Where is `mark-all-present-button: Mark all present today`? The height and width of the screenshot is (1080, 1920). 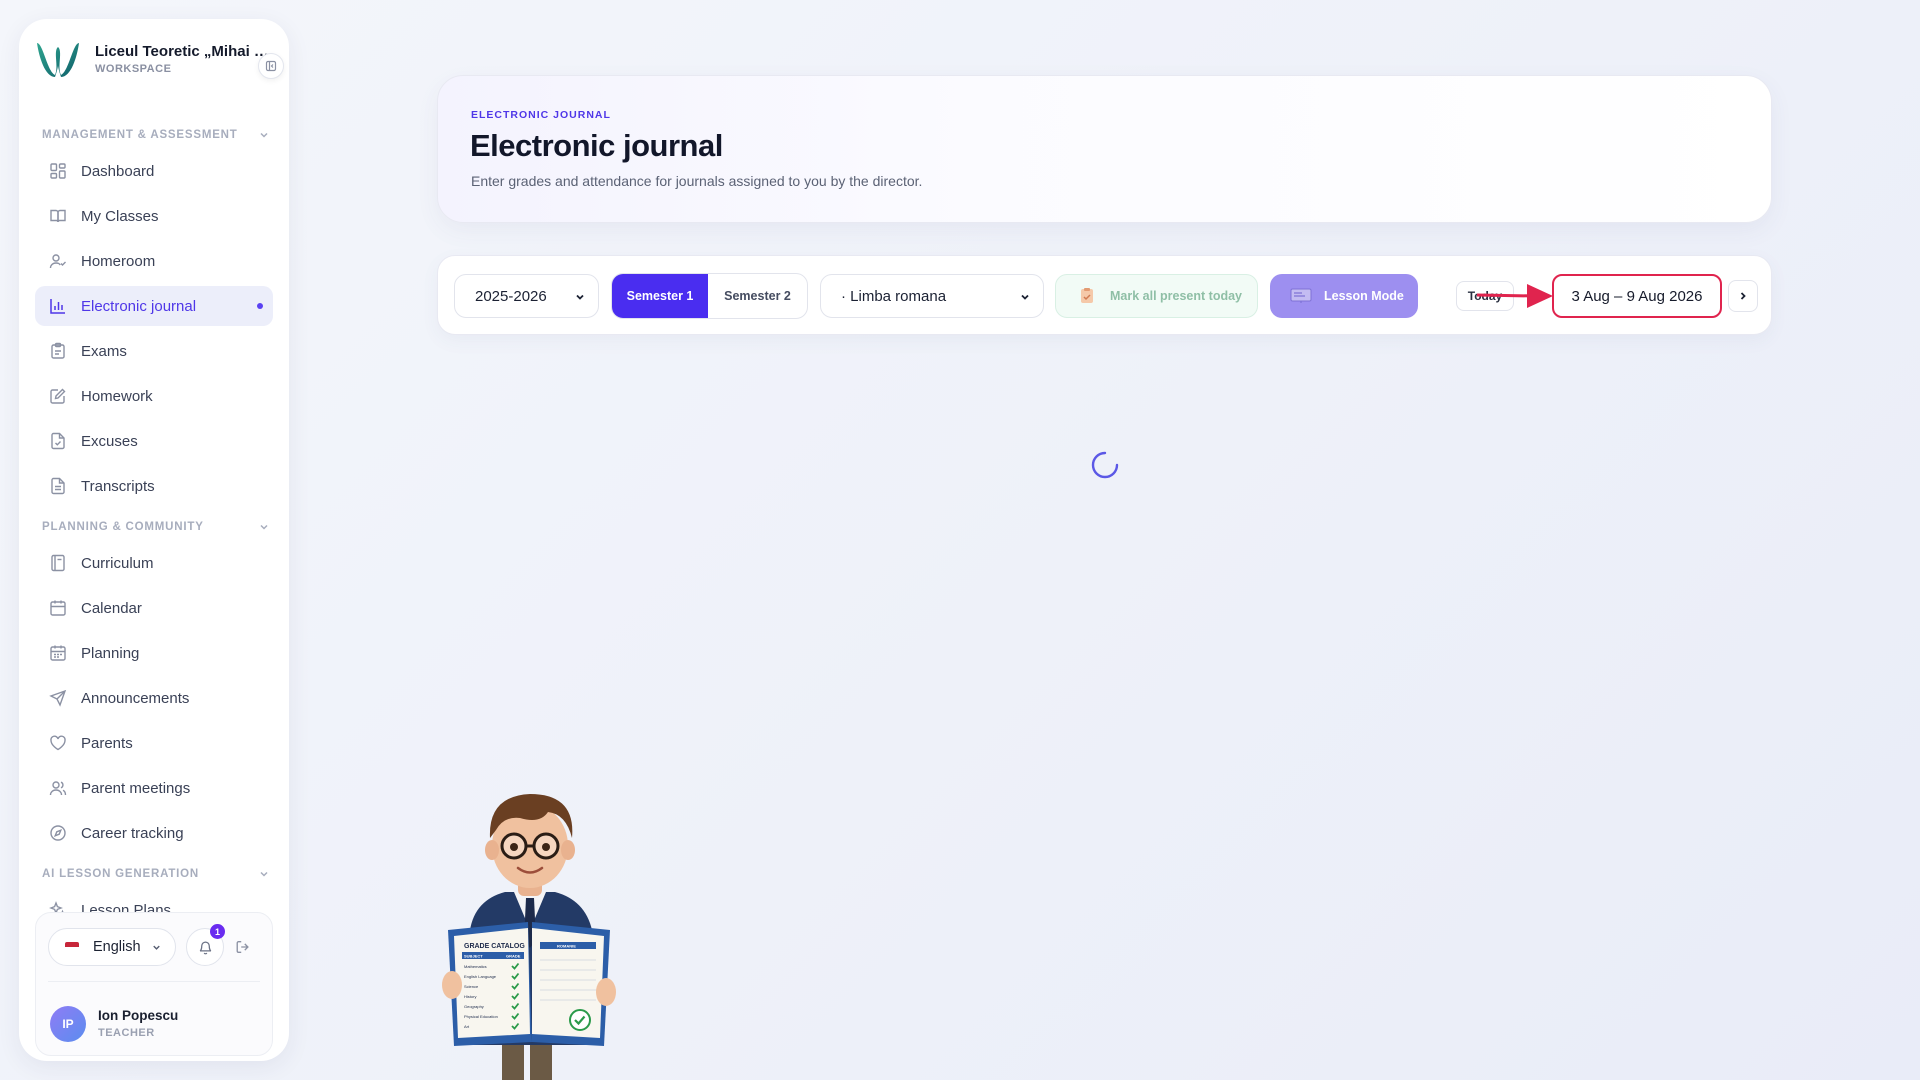 mark-all-present-button: Mark all present today is located at coordinates (1156, 296).